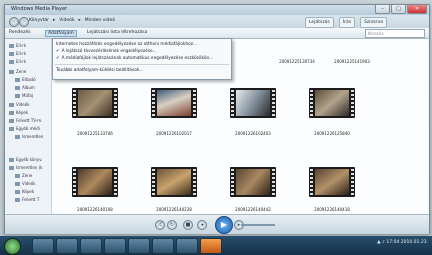  Describe the element at coordinates (117, 32) in the screenshot. I see `create-playlist-button: Lejátszási lista létrehozása` at that location.